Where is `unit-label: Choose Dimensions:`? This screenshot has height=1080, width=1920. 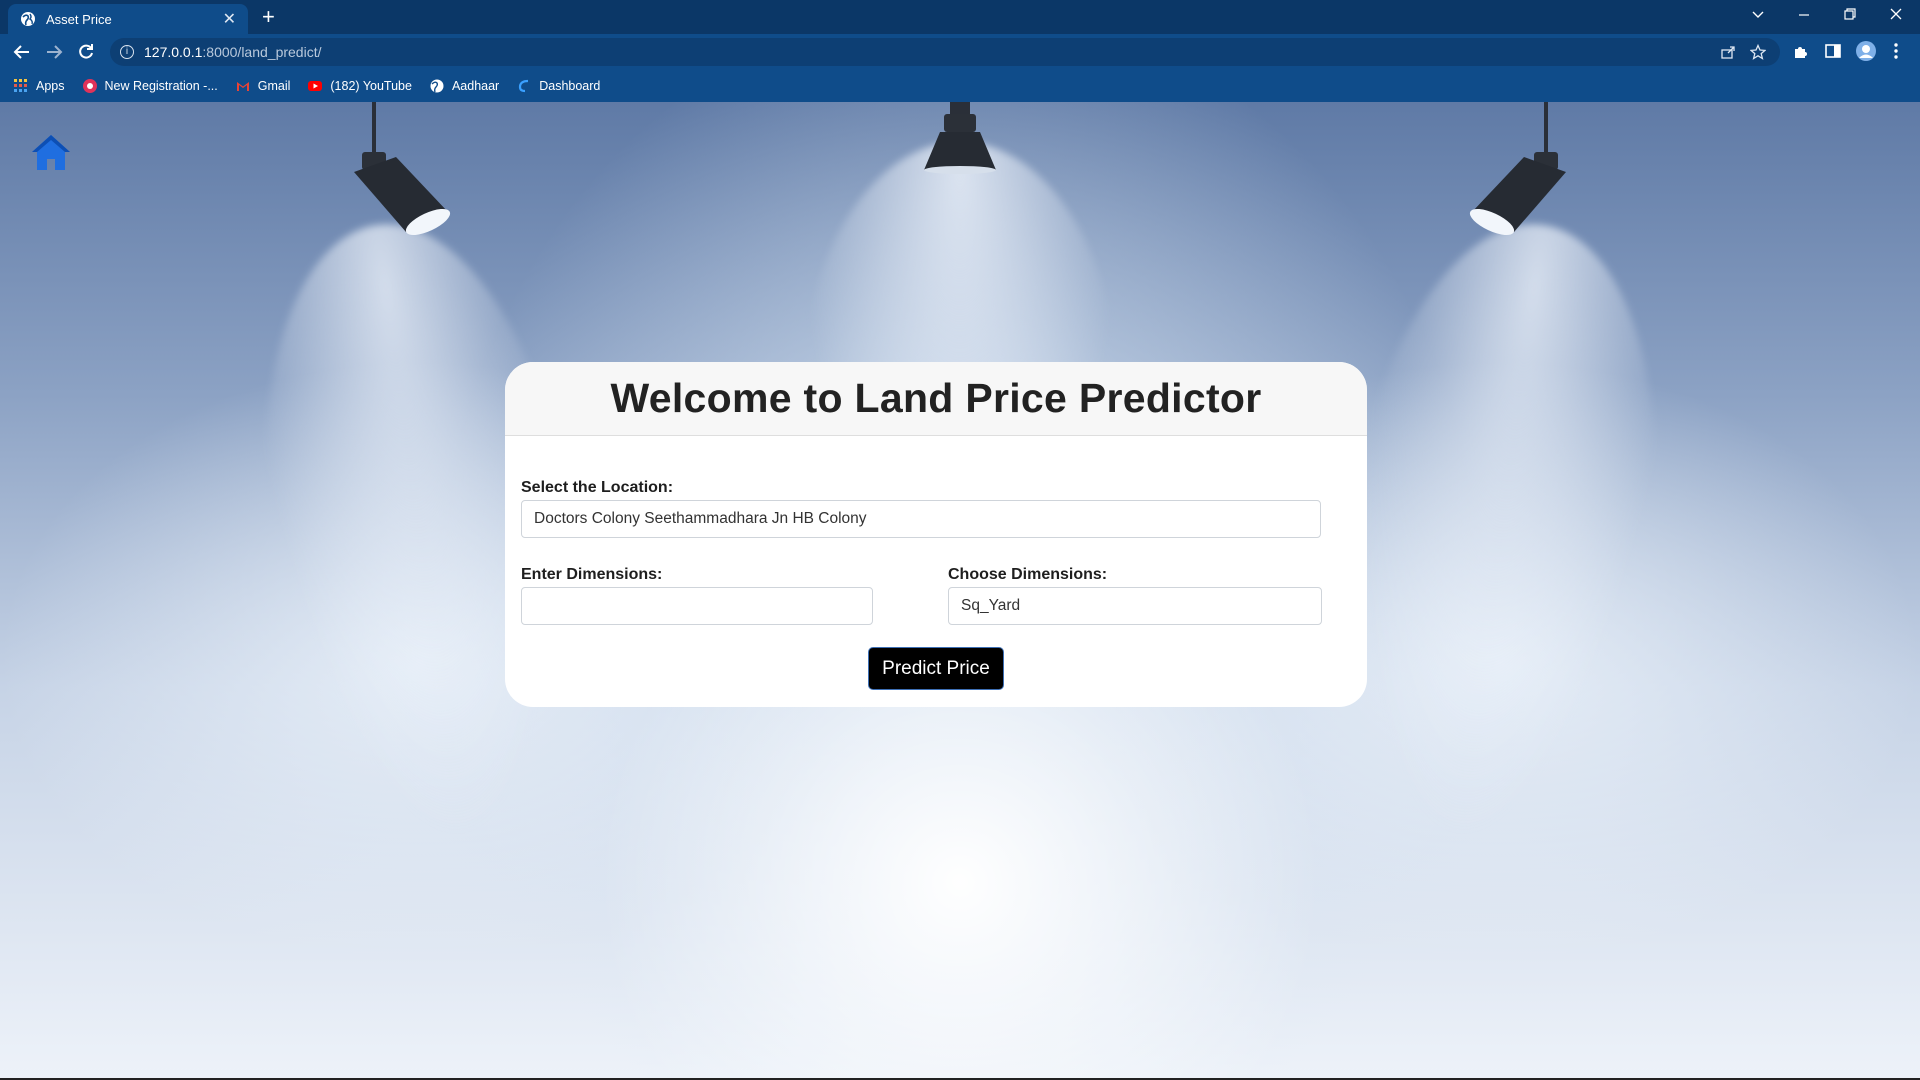 unit-label: Choose Dimensions: is located at coordinates (1028, 574).